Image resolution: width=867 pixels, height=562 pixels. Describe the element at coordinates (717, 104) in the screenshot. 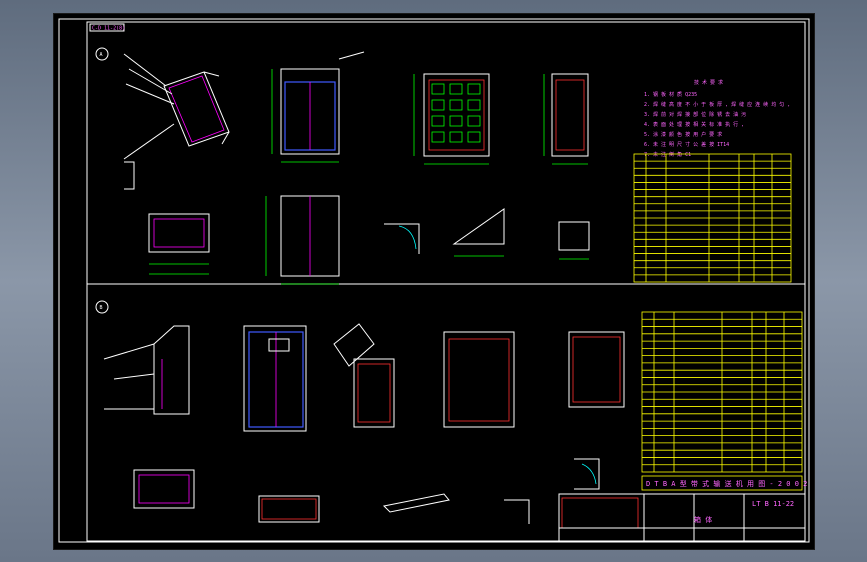

I see `note-2: 2. 焊 缝 高 度 不 小 于 板 厚 , 焊 缝 应 连 续 均 匀 ,` at that location.